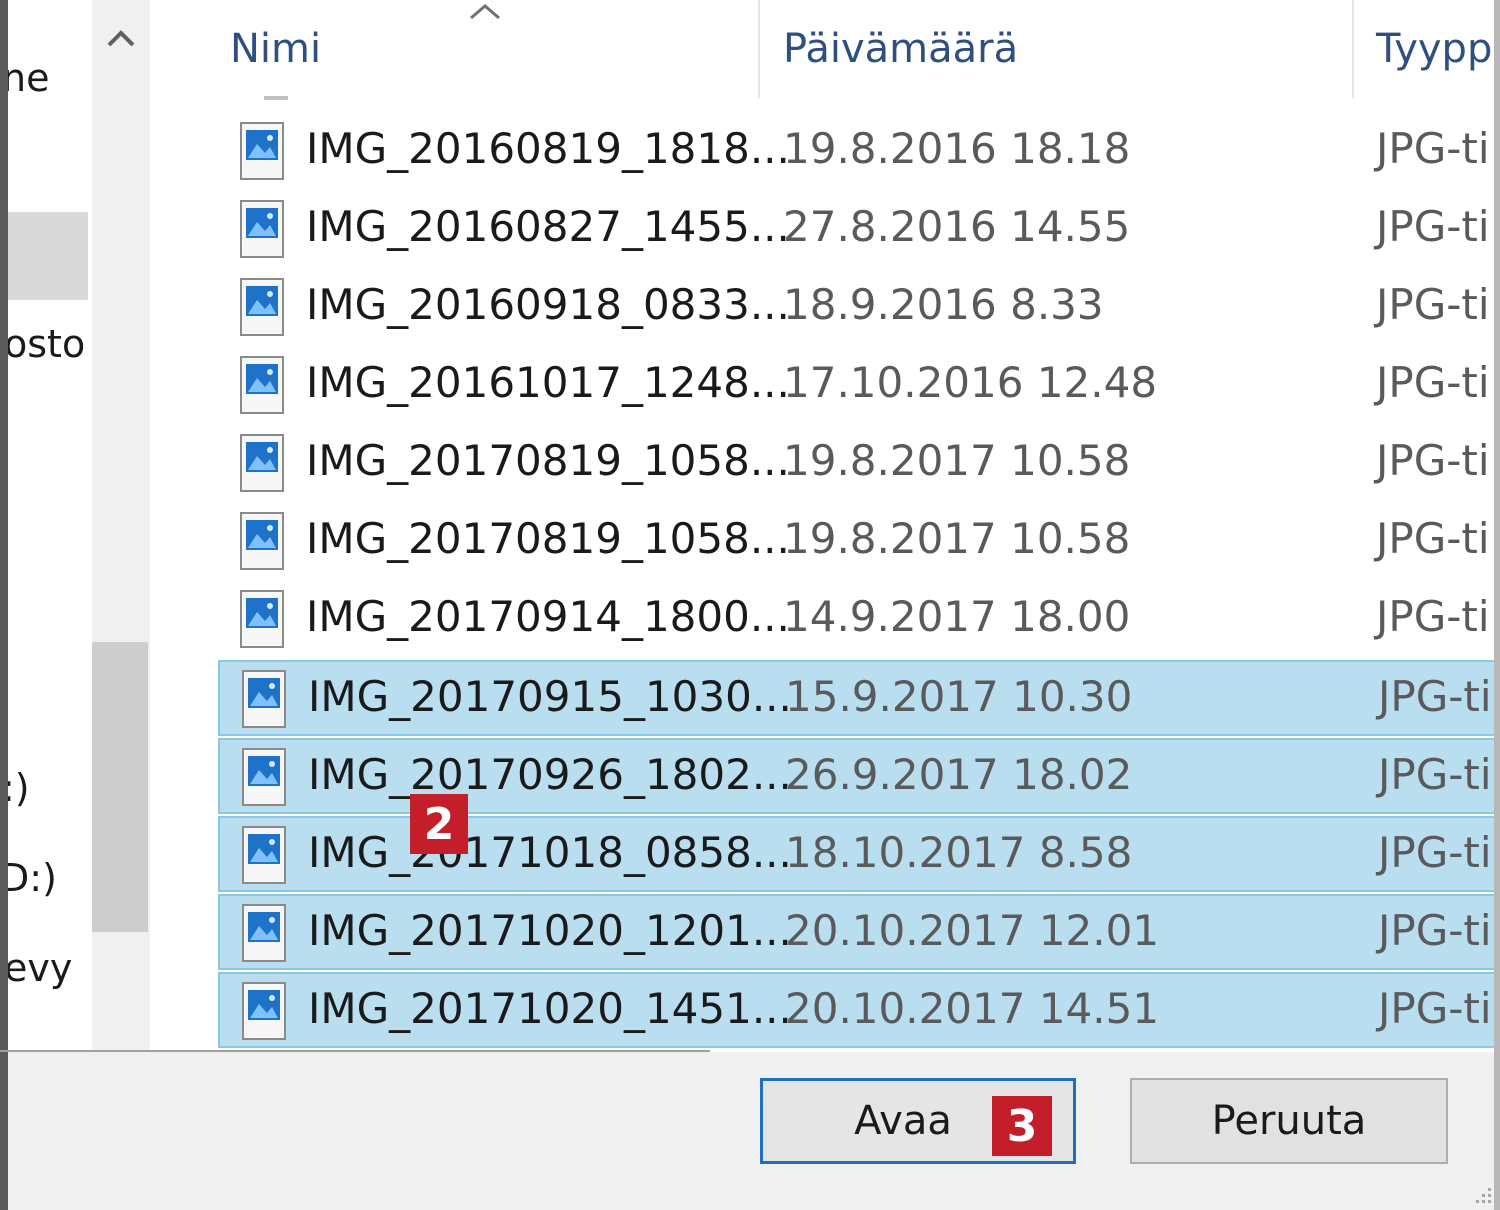  Describe the element at coordinates (959, 852) in the screenshot. I see `file-date: 18.10.2017 8.58` at that location.